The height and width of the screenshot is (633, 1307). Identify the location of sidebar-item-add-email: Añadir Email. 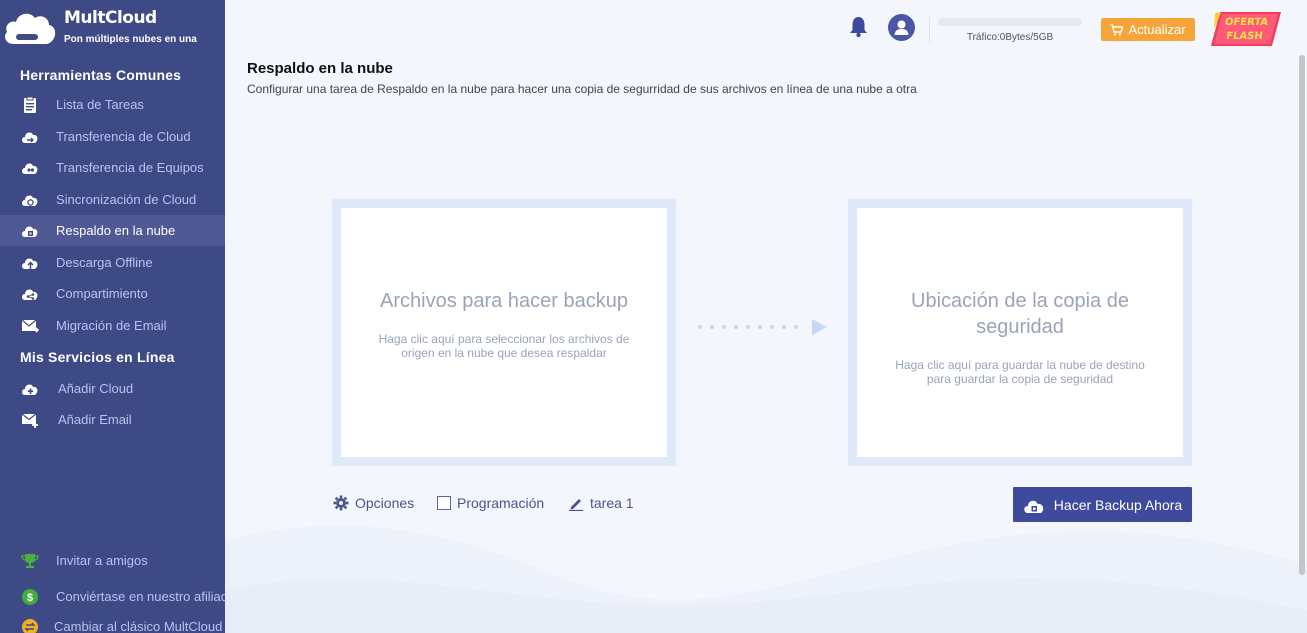
(112, 419).